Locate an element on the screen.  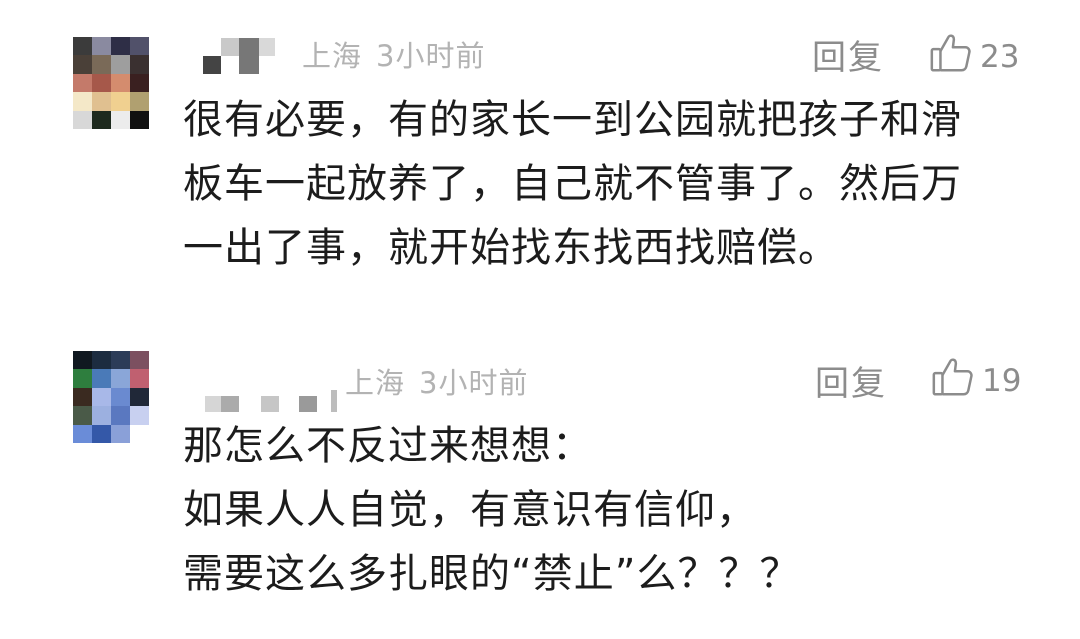
like-button: 23 is located at coordinates (973, 57).